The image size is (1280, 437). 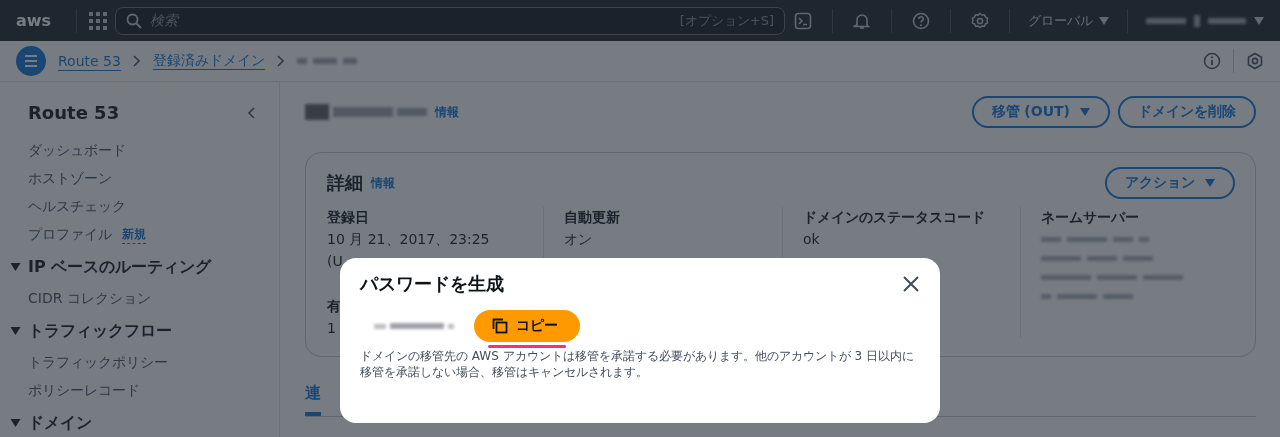 What do you see at coordinates (500, 326) in the screenshot?
I see `copy-icon` at bounding box center [500, 326].